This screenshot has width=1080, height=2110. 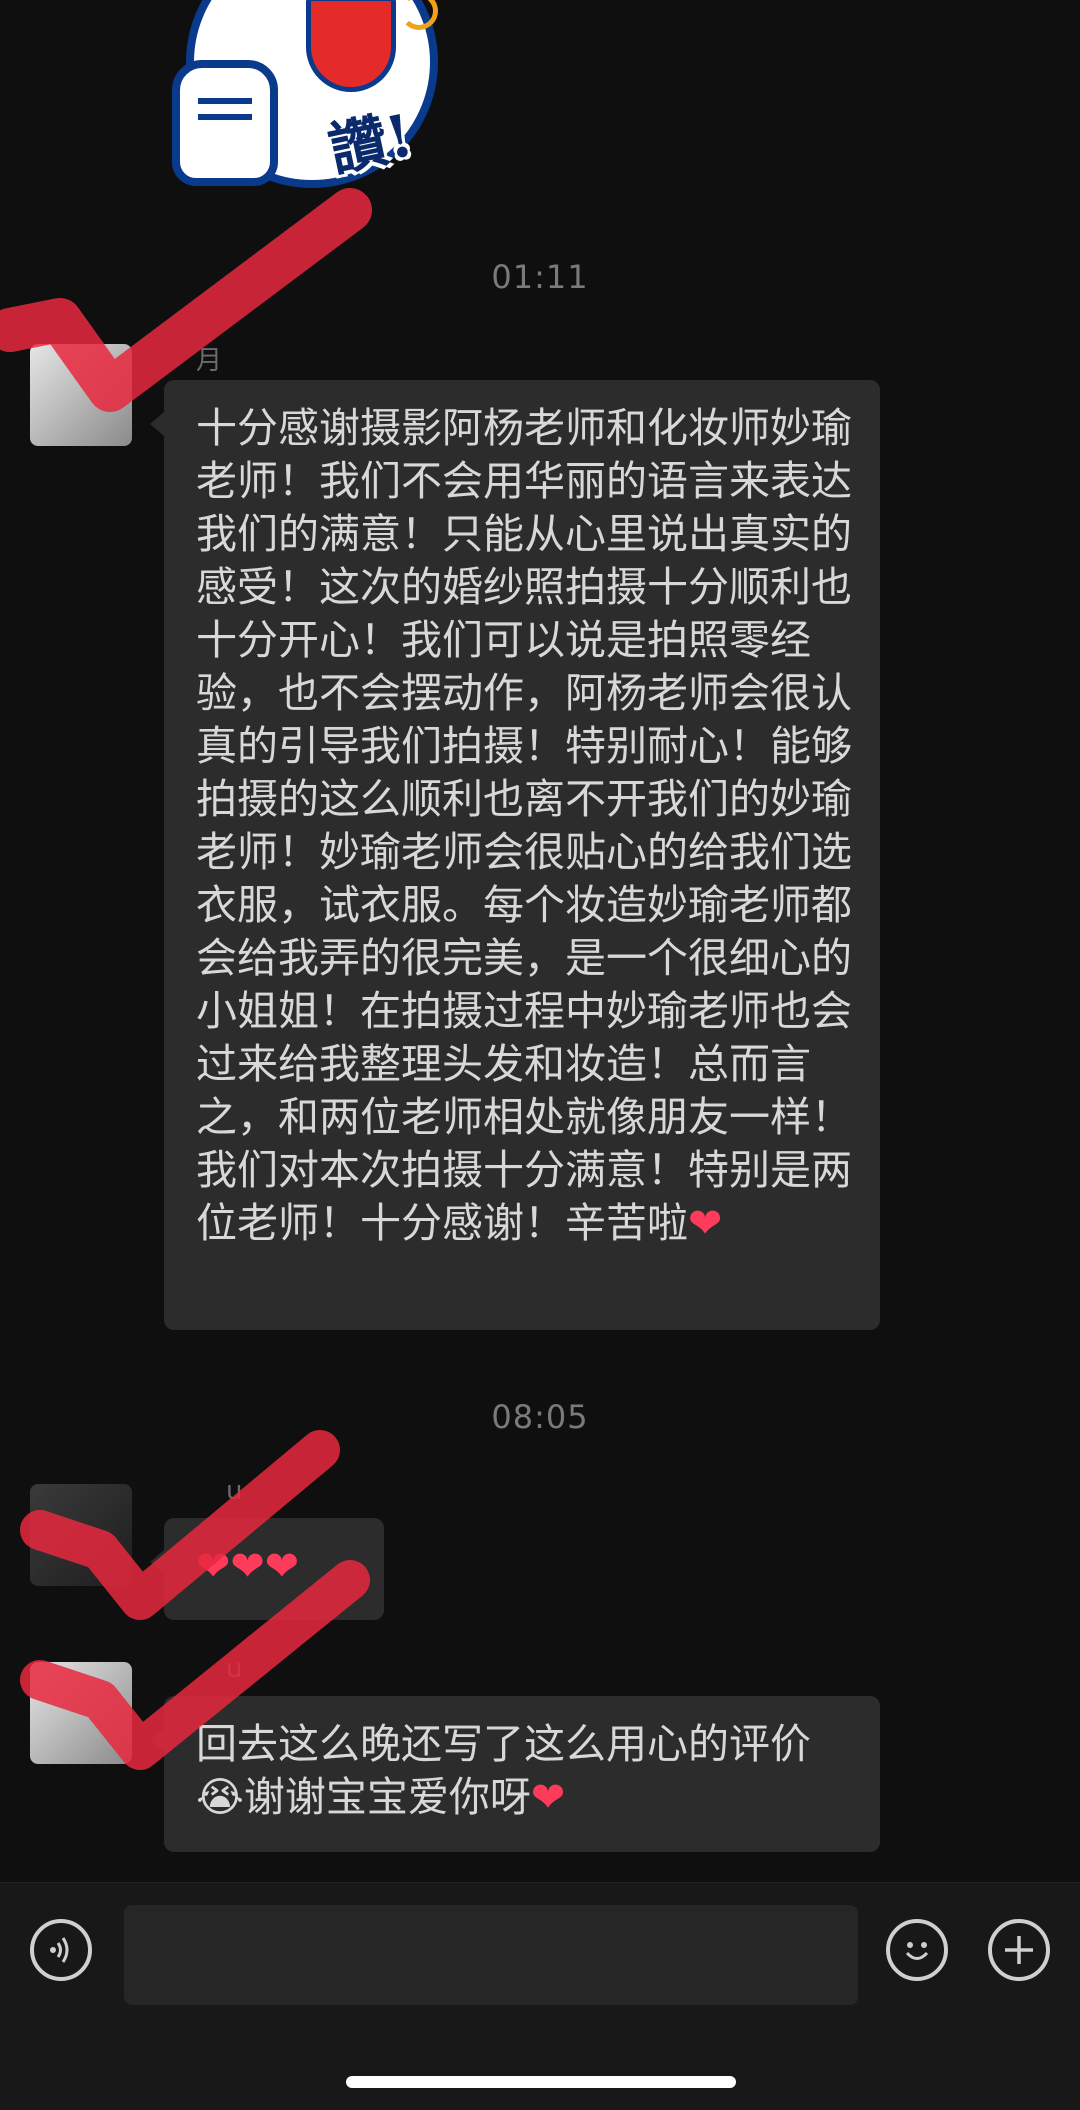 I want to click on sticker-text: 讚!, so click(x=370, y=142).